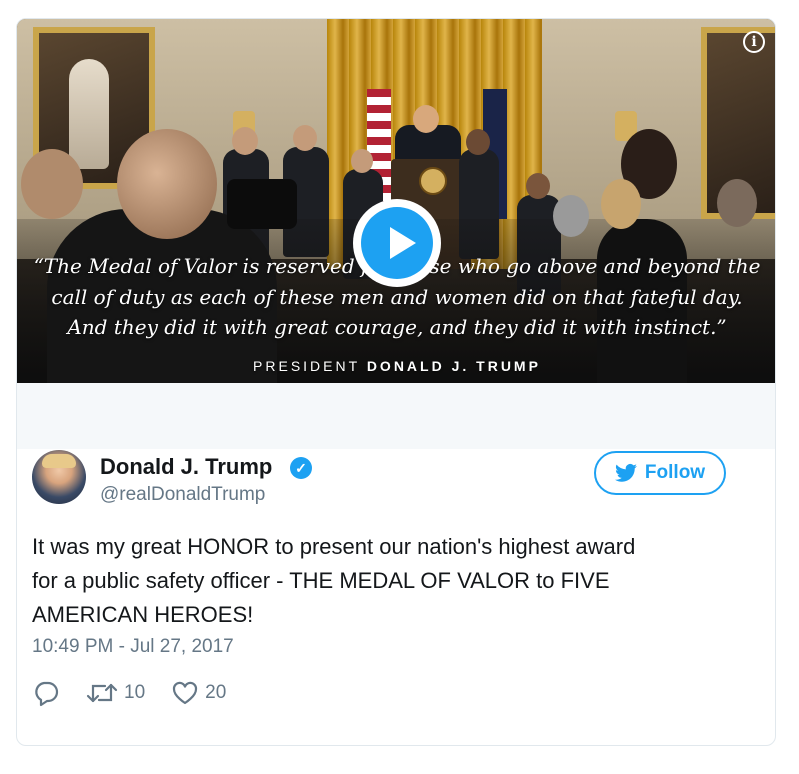 The image size is (799, 774). I want to click on avatar, so click(59, 477).